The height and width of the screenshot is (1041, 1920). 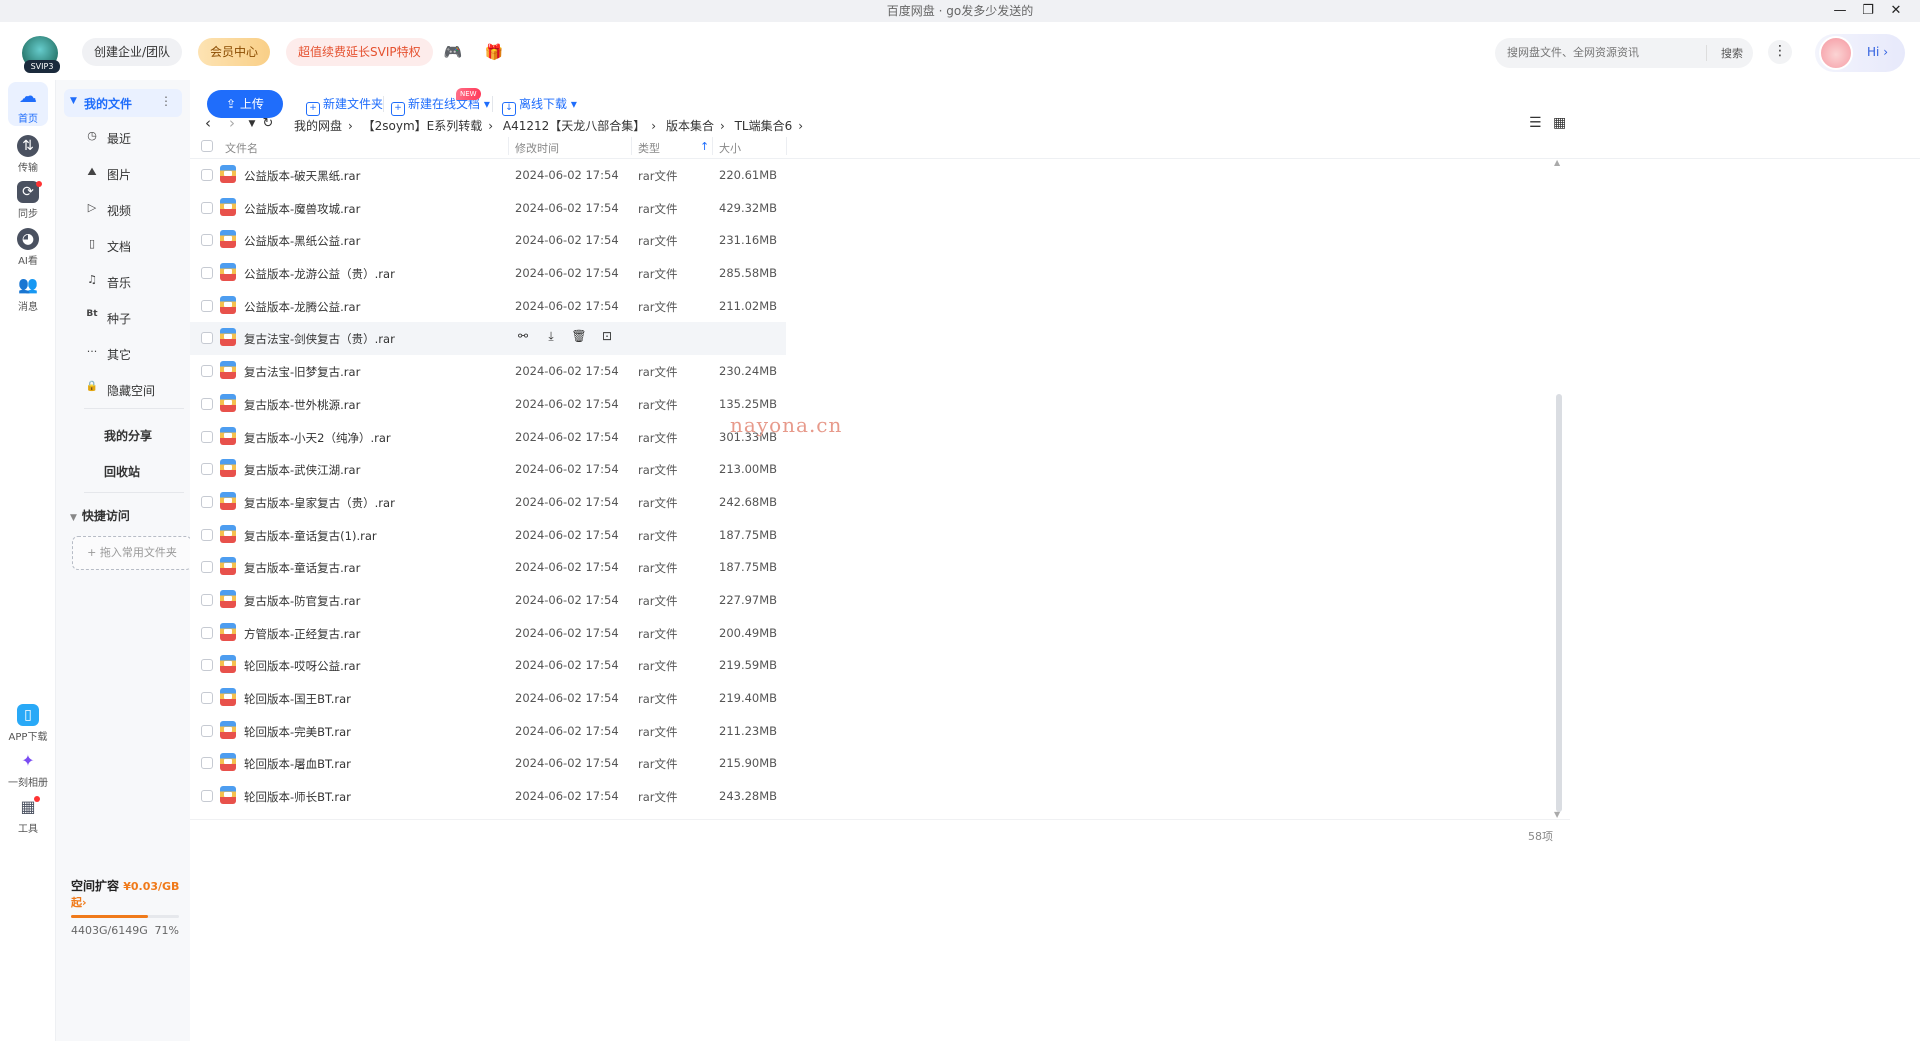 What do you see at coordinates (245, 104) in the screenshot?
I see `upload-button: ⇪ 上传` at bounding box center [245, 104].